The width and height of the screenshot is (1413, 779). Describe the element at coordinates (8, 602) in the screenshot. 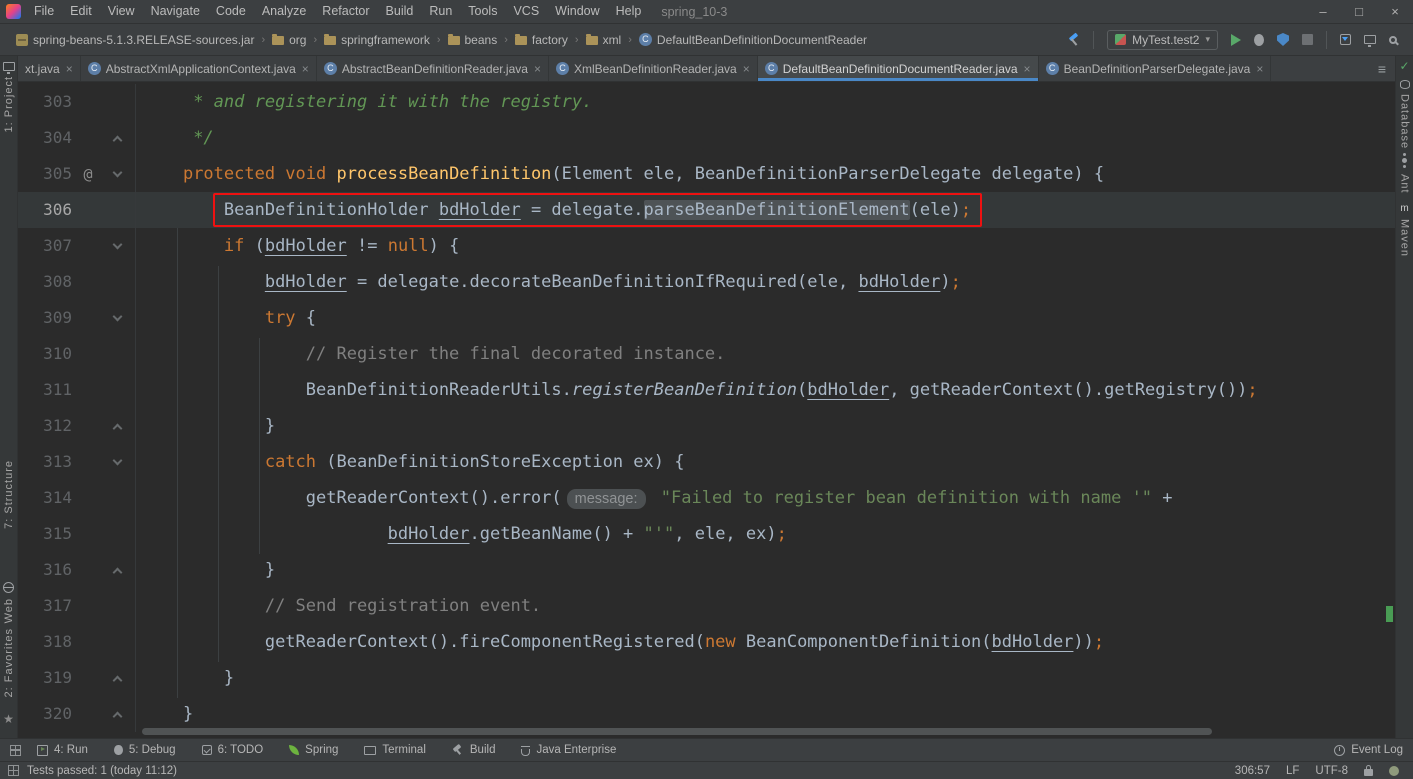

I see `tool-stripe-web: Web` at that location.